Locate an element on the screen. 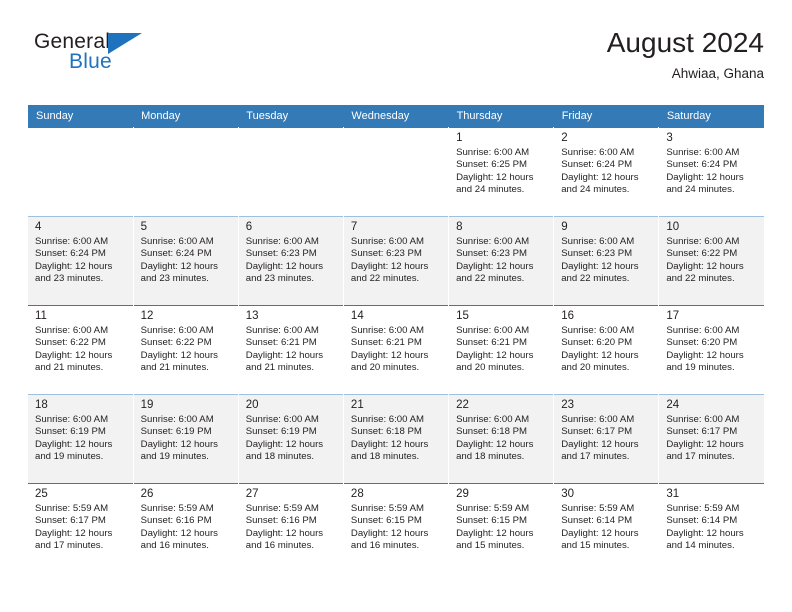 The width and height of the screenshot is (792, 612). daylight-text-line2: and 14 minutes. is located at coordinates (700, 546).